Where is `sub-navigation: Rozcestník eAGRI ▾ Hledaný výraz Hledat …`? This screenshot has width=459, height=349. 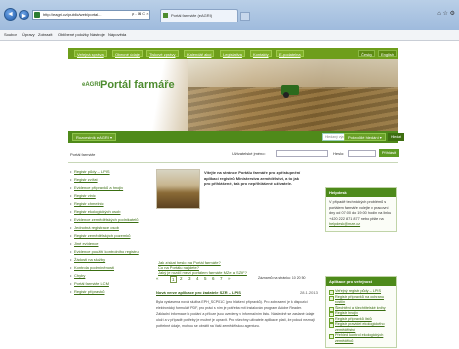
sub-navigation: Rozcestník eAGRI ▾ Hledaný výraz Hledat … is located at coordinates (236, 137).